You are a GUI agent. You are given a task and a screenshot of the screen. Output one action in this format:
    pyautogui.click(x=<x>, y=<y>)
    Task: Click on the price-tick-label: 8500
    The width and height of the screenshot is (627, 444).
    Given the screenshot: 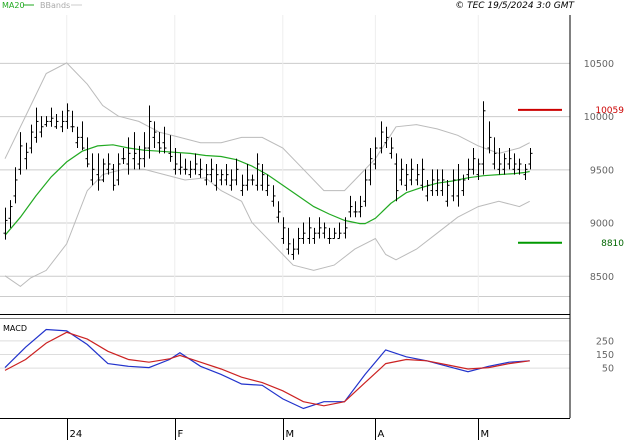 What is the action you would take?
    pyautogui.click(x=602, y=277)
    